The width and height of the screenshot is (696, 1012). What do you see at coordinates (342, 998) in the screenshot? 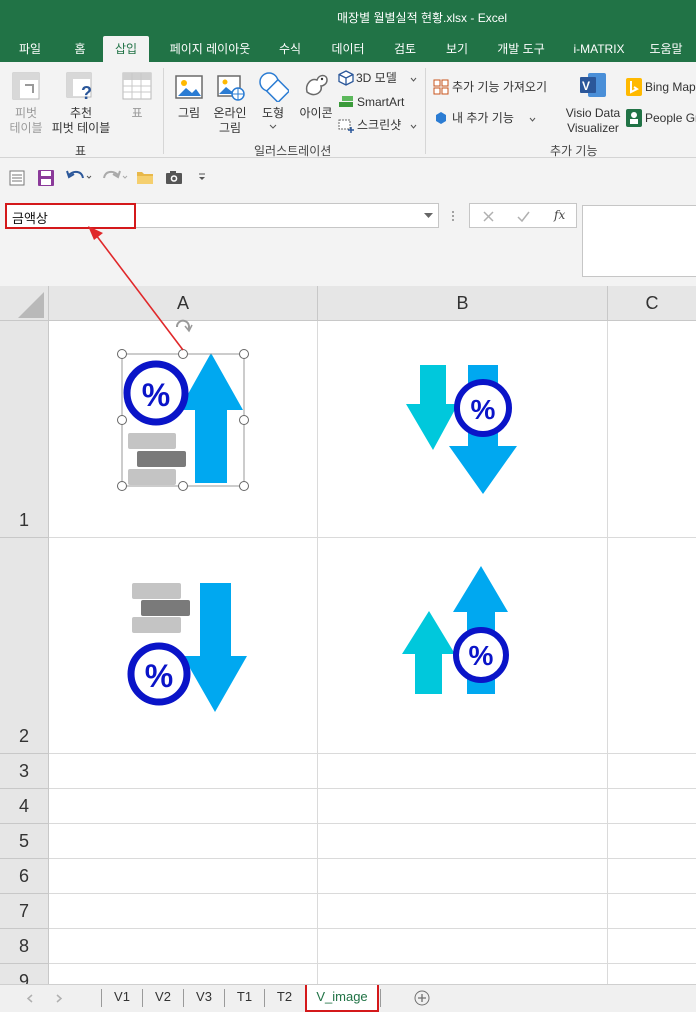
I see `sheet-tab-v-image: V_image` at bounding box center [342, 998].